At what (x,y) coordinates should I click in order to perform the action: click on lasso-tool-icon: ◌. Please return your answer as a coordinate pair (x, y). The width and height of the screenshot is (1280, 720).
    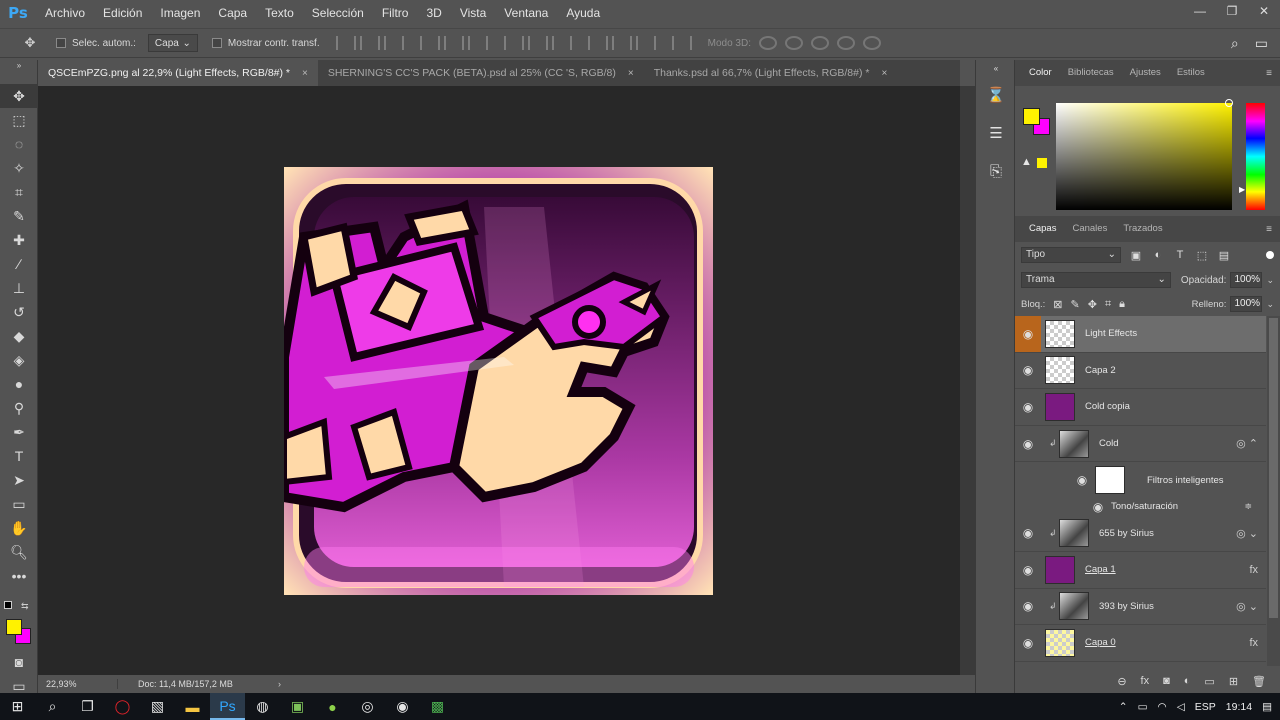
    Looking at the image, I should click on (19, 144).